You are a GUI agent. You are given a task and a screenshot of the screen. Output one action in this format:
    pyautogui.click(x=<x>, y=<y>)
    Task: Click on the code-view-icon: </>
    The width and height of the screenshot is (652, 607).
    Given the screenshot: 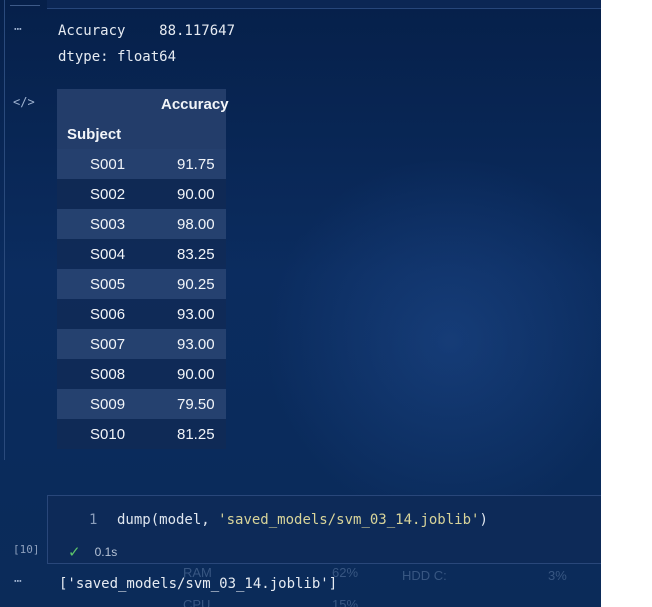 What is the action you would take?
    pyautogui.click(x=24, y=102)
    